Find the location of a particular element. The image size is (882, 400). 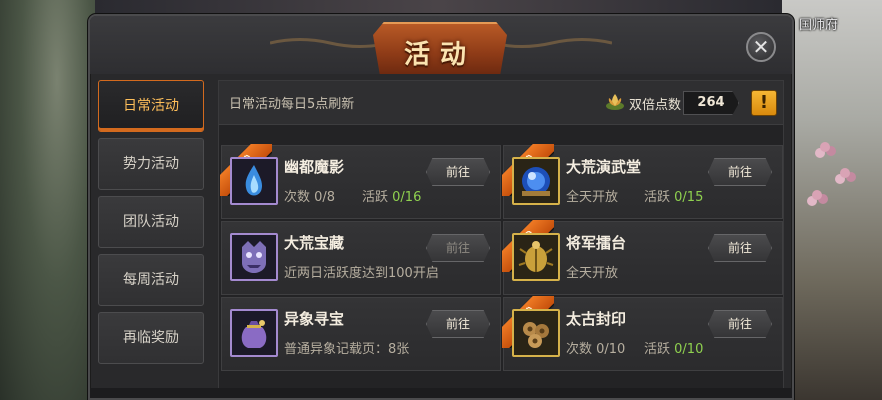

close-button: ✕ is located at coordinates (761, 47).